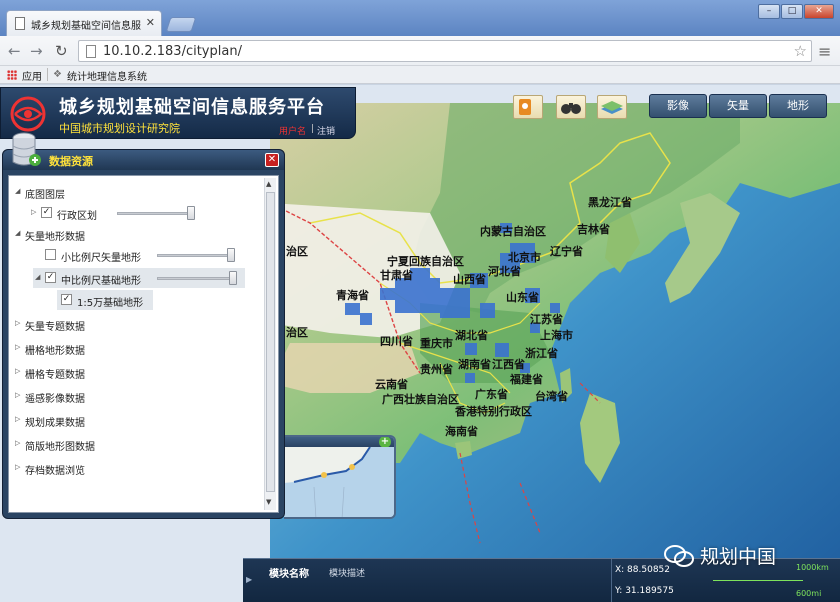 This screenshot has height=602, width=840. I want to click on tree-label: 存档数据浏览, so click(55, 471).